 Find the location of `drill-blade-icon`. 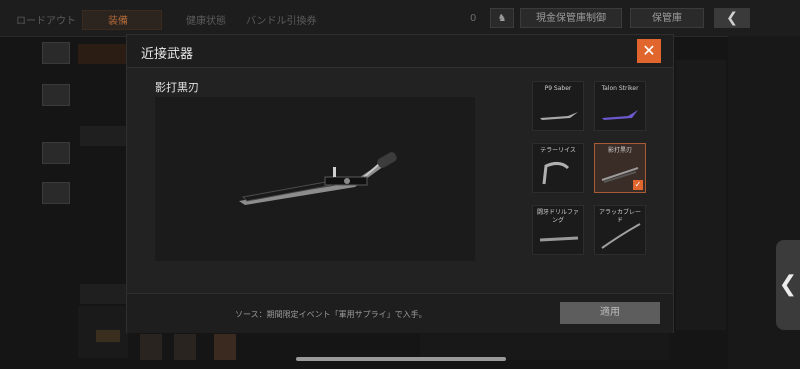

drill-blade-icon is located at coordinates (559, 239).